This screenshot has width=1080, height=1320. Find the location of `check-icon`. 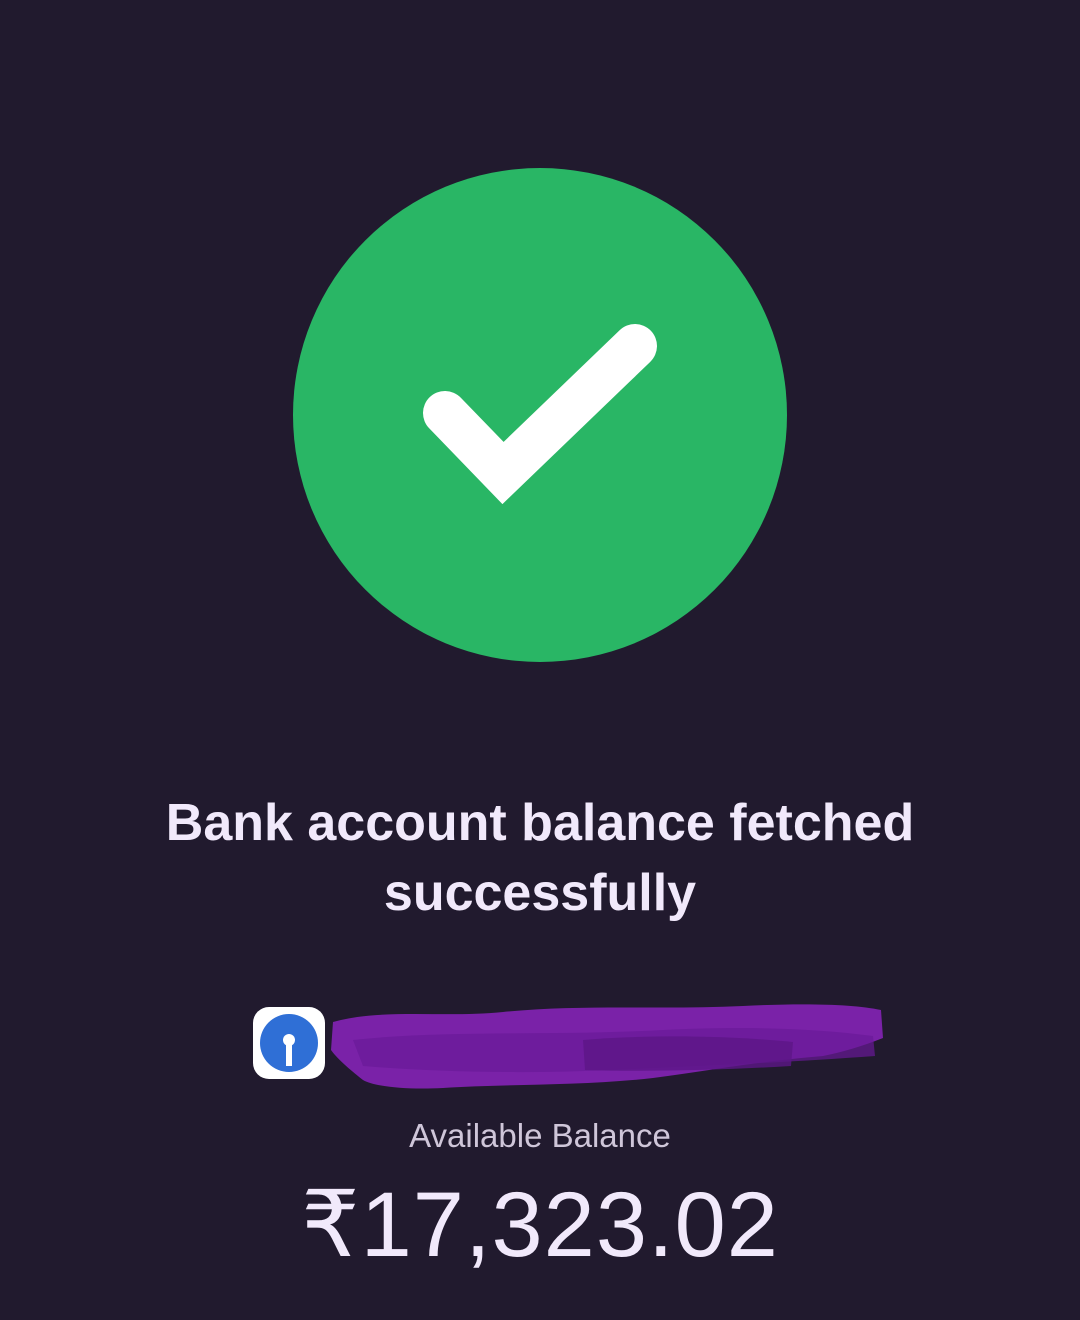

check-icon is located at coordinates (540, 414).